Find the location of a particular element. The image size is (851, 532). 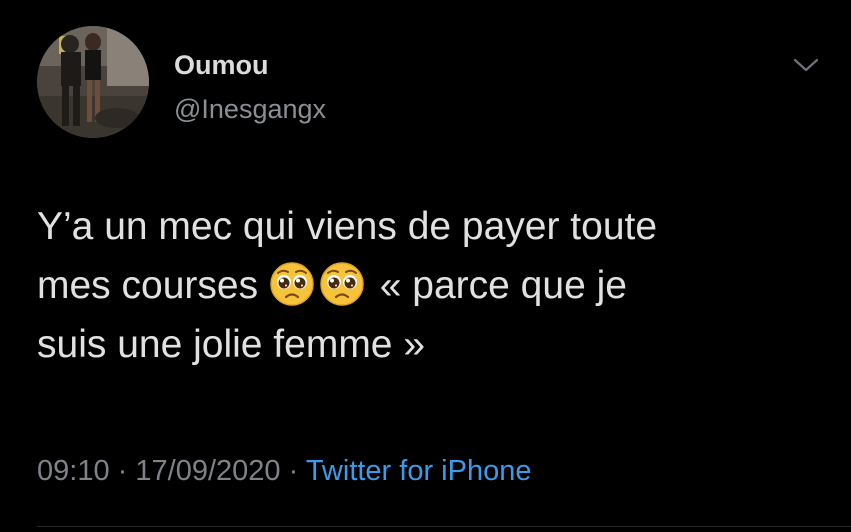

tweet-date: 17/09/2020 is located at coordinates (207, 471).